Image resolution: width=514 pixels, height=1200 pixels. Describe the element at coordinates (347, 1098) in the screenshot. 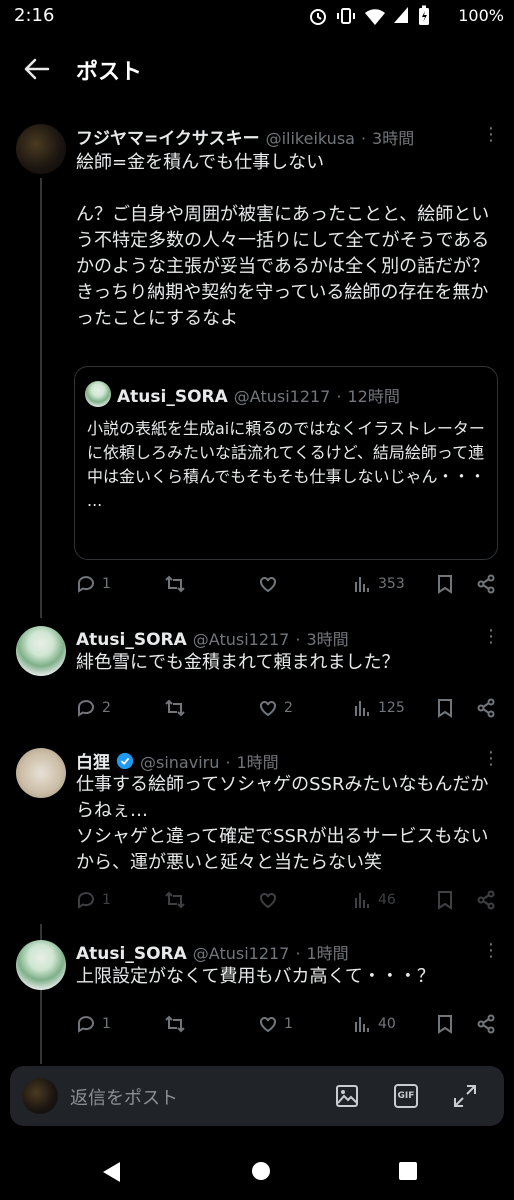

I see `image-button` at that location.